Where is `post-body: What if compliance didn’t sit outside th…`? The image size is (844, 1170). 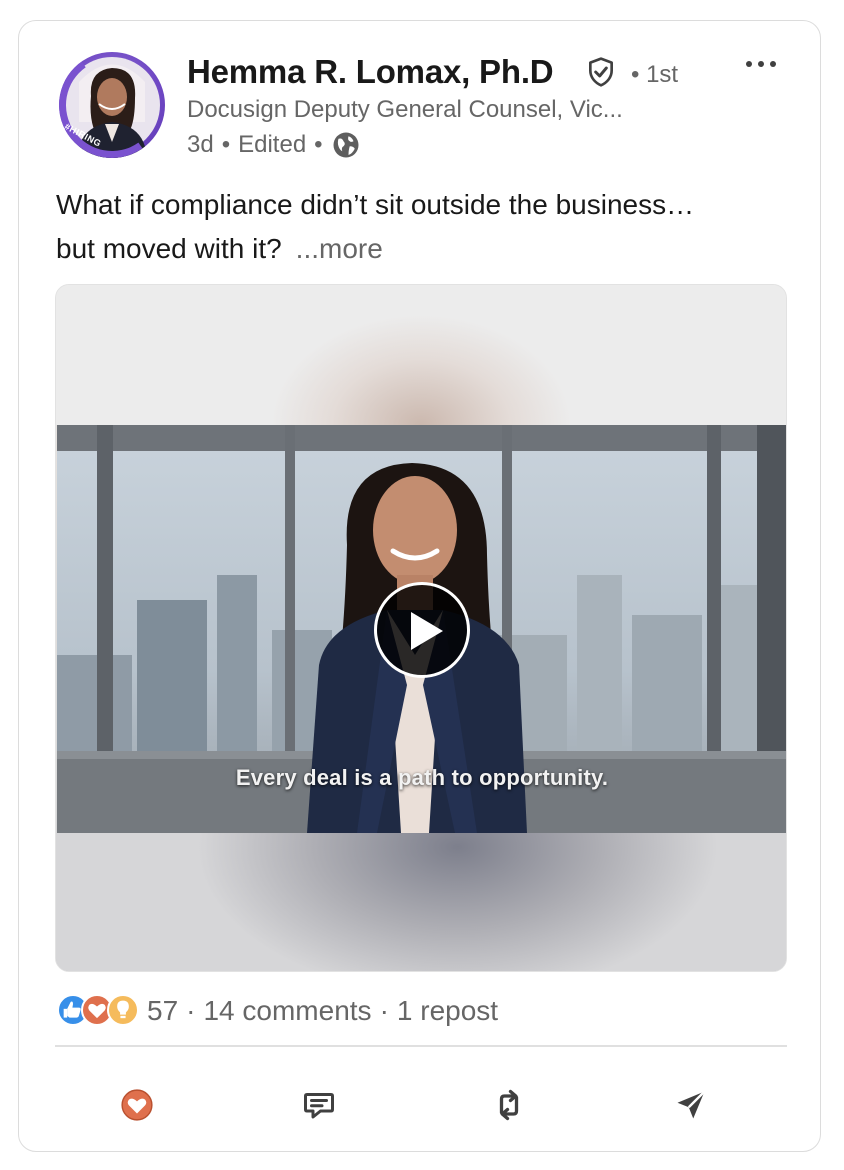
post-body: What if compliance didn’t sit outside th… is located at coordinates (426, 227).